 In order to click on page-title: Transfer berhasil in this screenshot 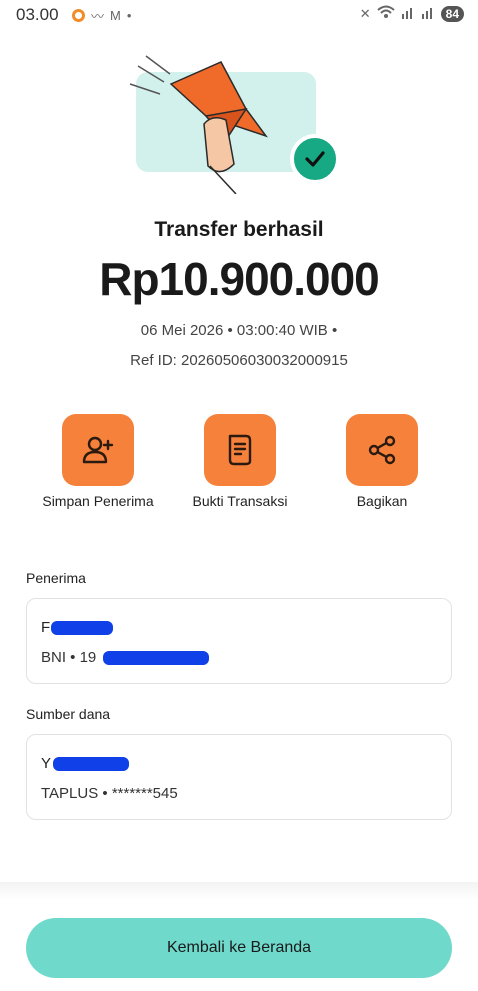, I will do `click(239, 229)`.